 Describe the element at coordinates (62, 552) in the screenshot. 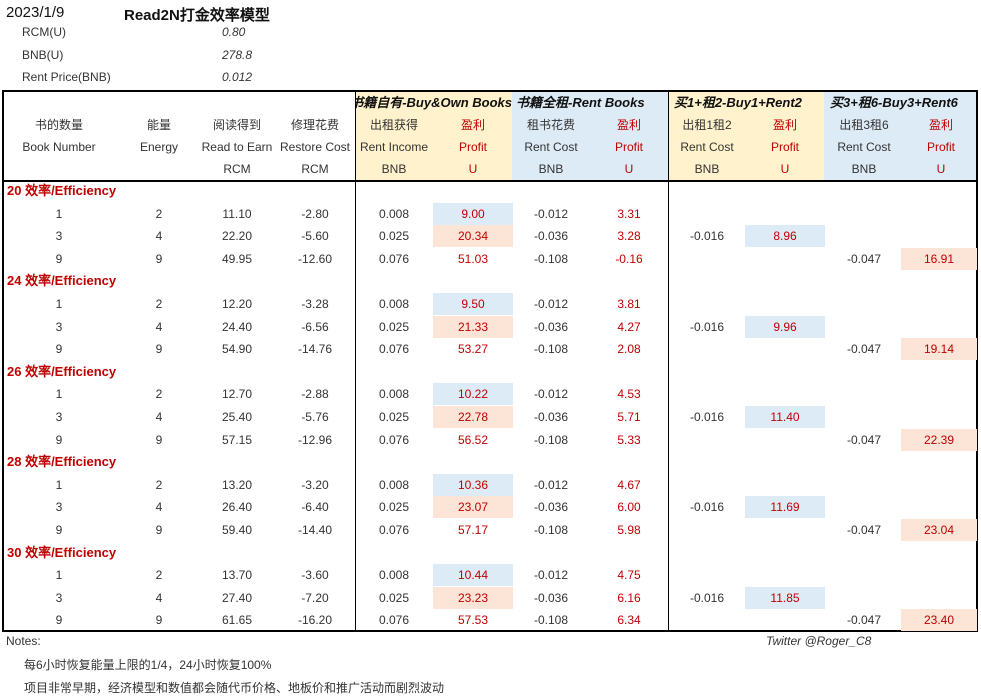

I see `section-title: 30 效率/Efficiency` at that location.